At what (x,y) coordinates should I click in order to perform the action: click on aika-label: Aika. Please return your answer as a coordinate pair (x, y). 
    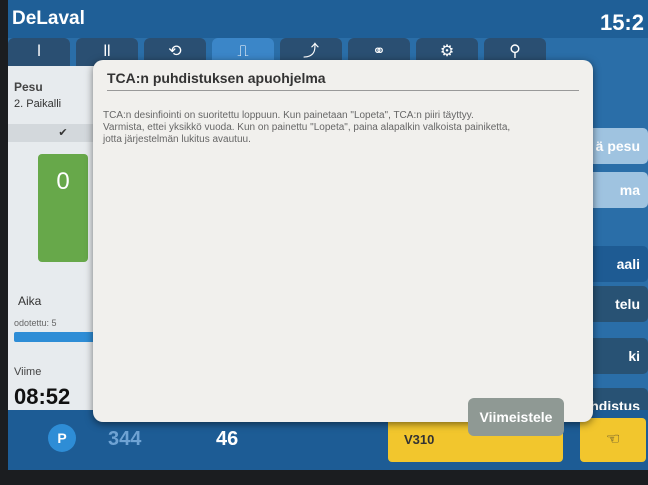
    Looking at the image, I should click on (30, 301).